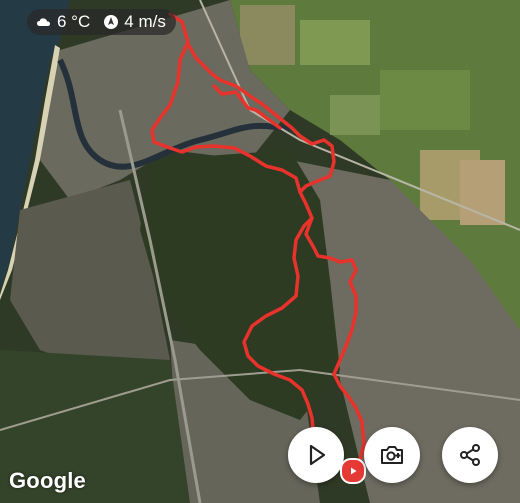 This screenshot has width=520, height=503. I want to click on camera-plus-icon, so click(392, 455).